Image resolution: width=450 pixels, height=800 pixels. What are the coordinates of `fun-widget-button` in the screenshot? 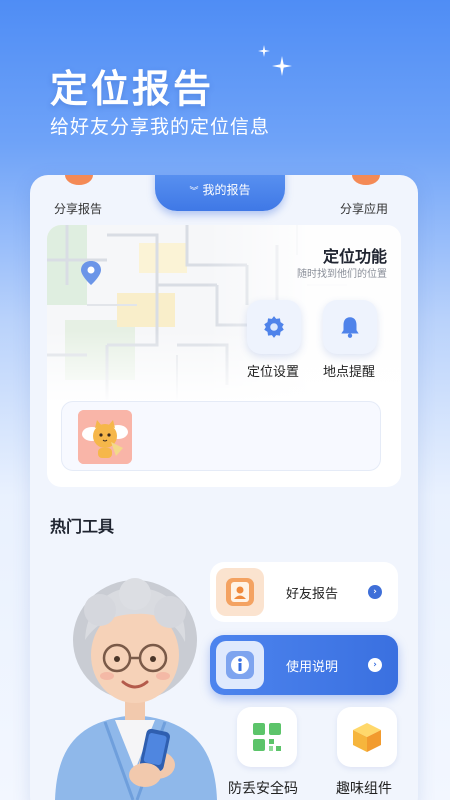 It's located at (367, 737).